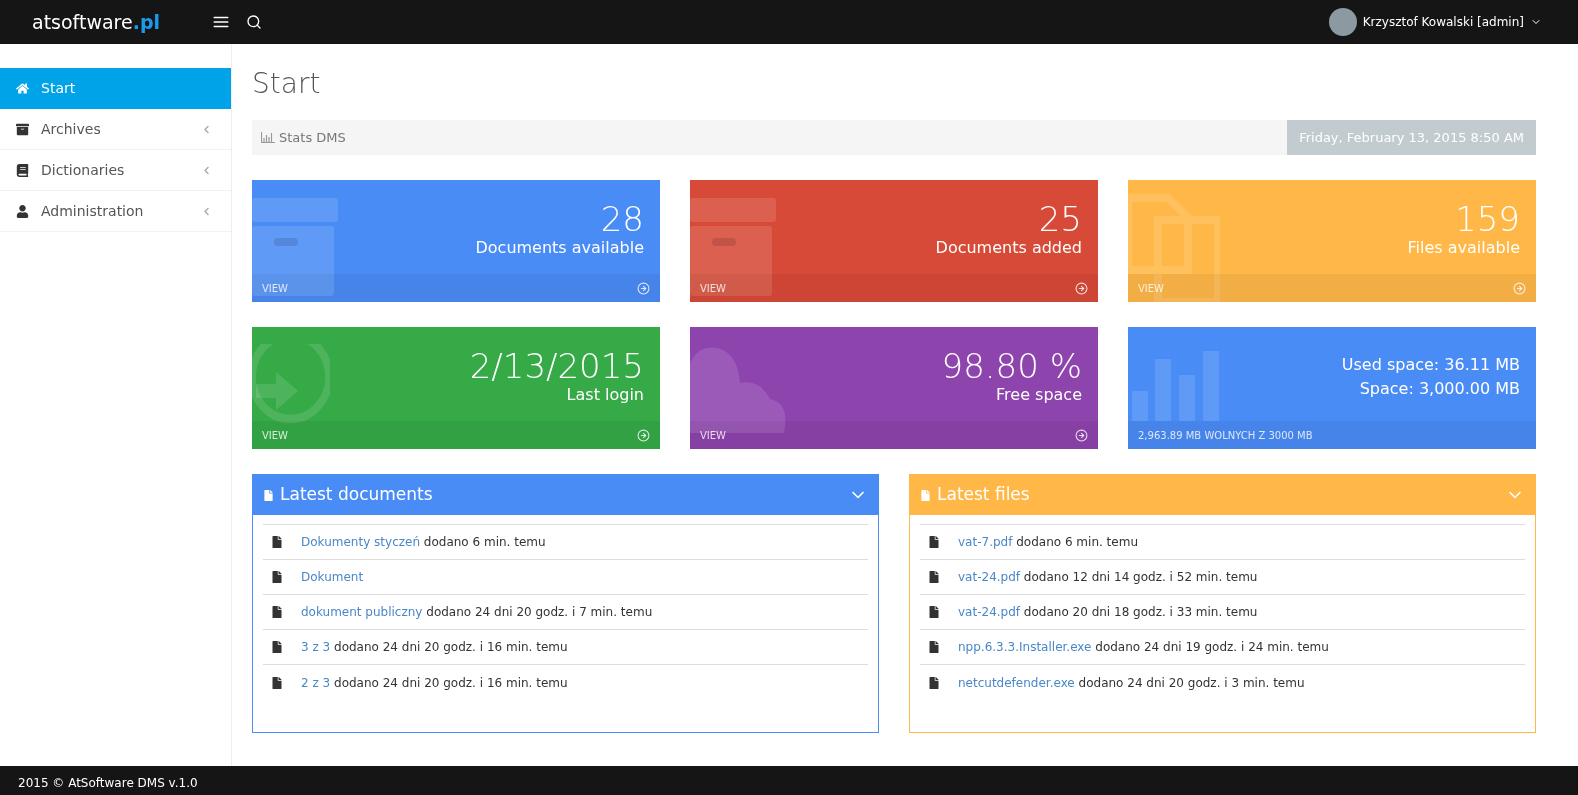 Image resolution: width=1578 pixels, height=795 pixels. Describe the element at coordinates (1060, 219) in the screenshot. I see `stat-value: 25` at that location.